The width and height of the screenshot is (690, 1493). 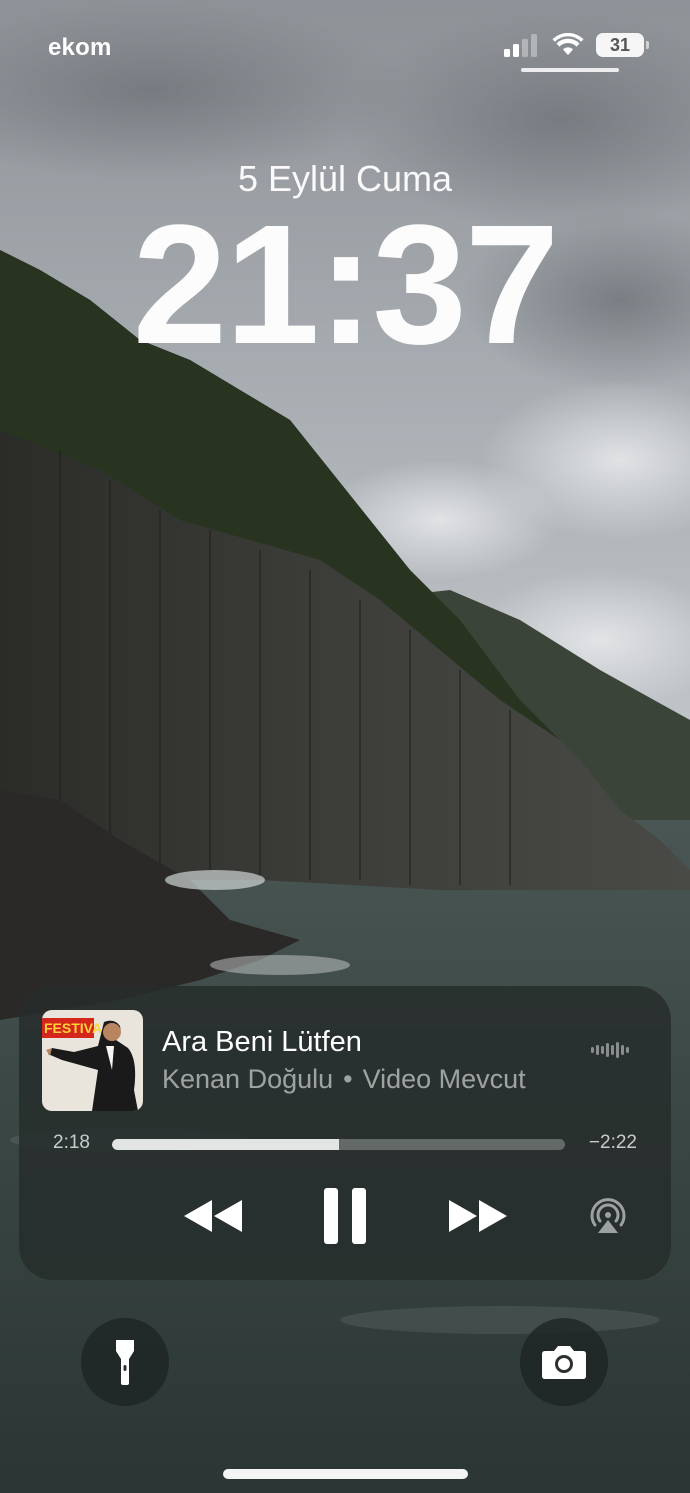 I want to click on pause-button, so click(x=345, y=1216).